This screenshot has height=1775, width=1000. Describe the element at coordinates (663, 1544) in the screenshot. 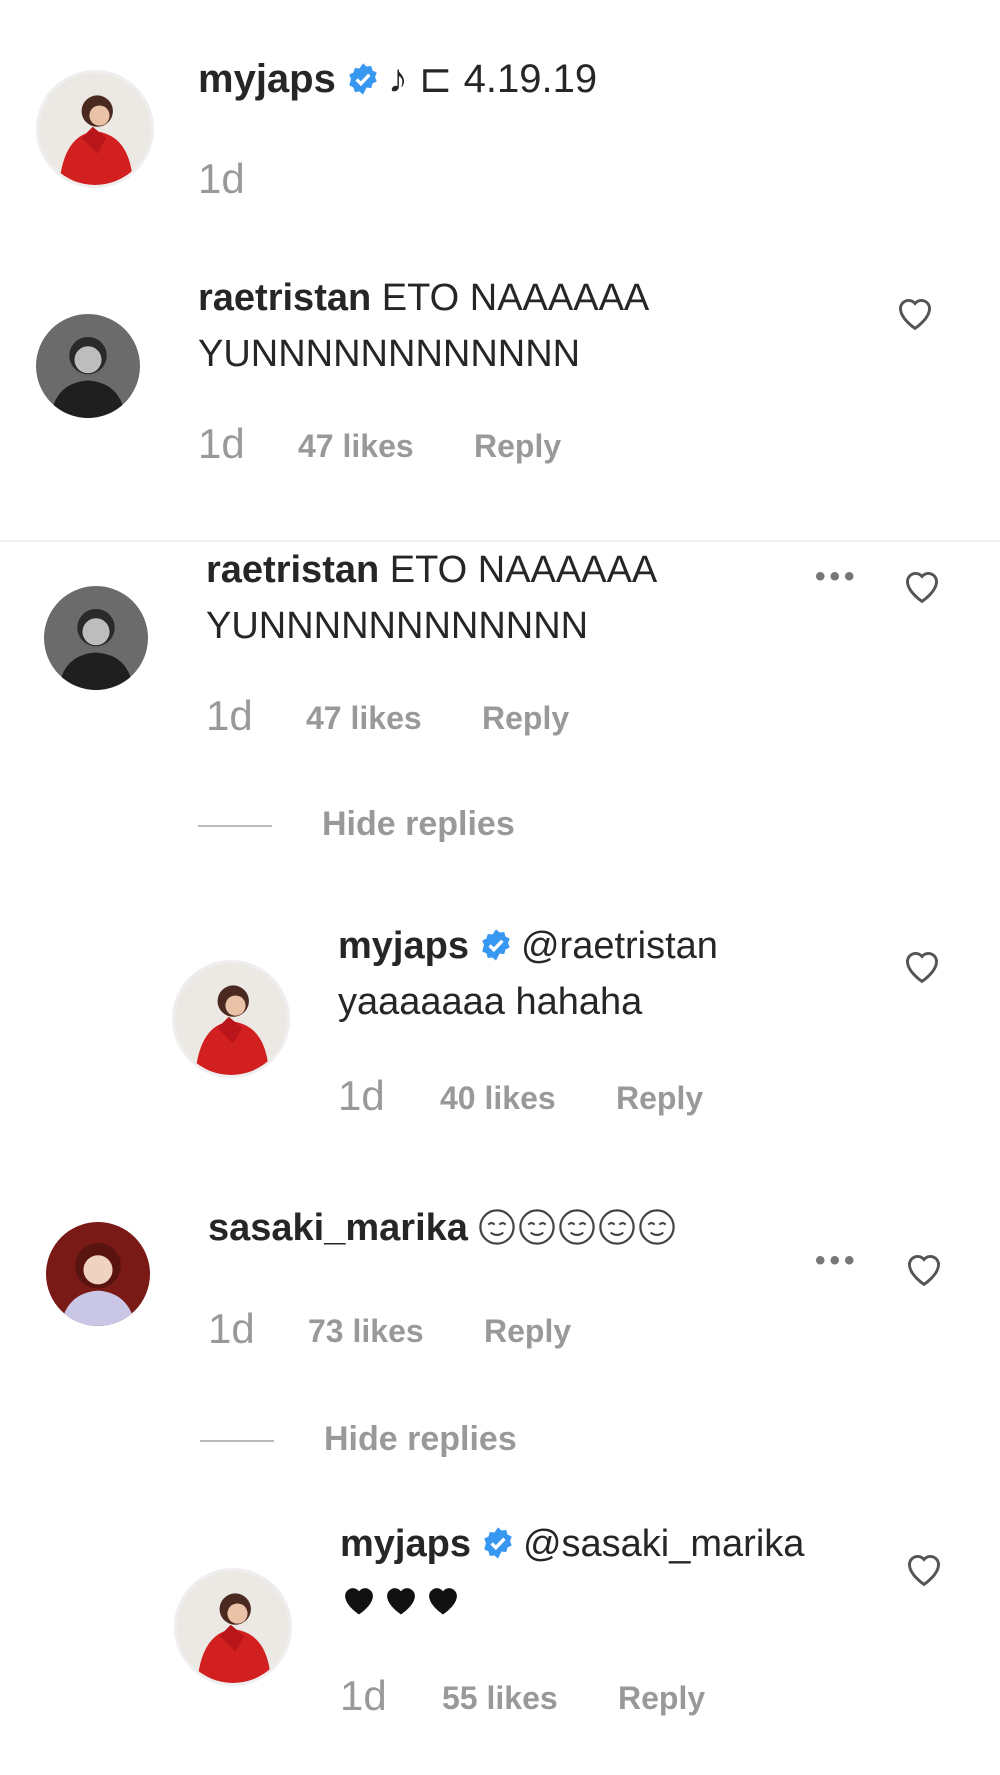

I see `mention-link: @sasaki_marika` at that location.